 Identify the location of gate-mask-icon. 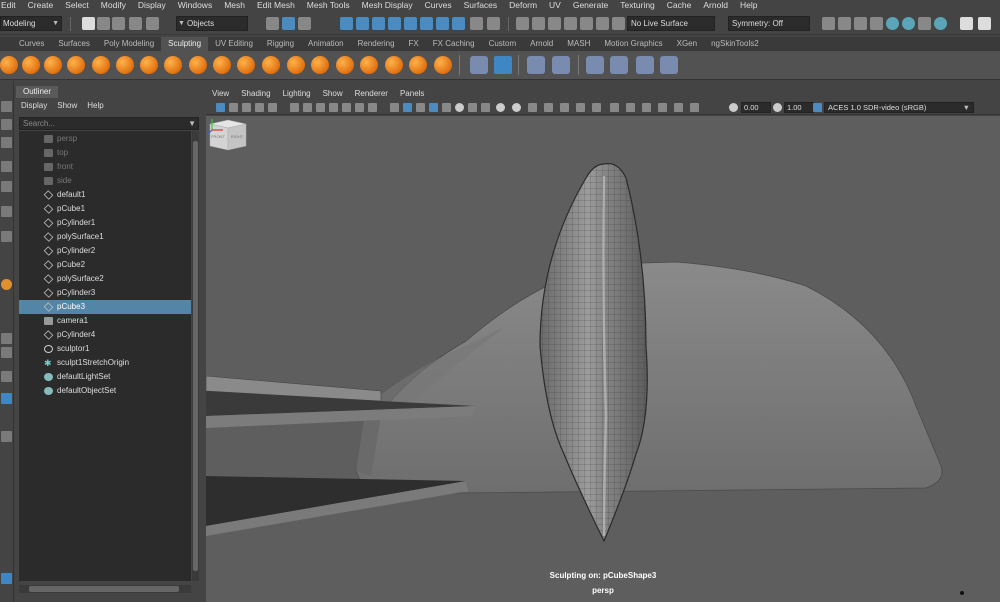
(333, 107).